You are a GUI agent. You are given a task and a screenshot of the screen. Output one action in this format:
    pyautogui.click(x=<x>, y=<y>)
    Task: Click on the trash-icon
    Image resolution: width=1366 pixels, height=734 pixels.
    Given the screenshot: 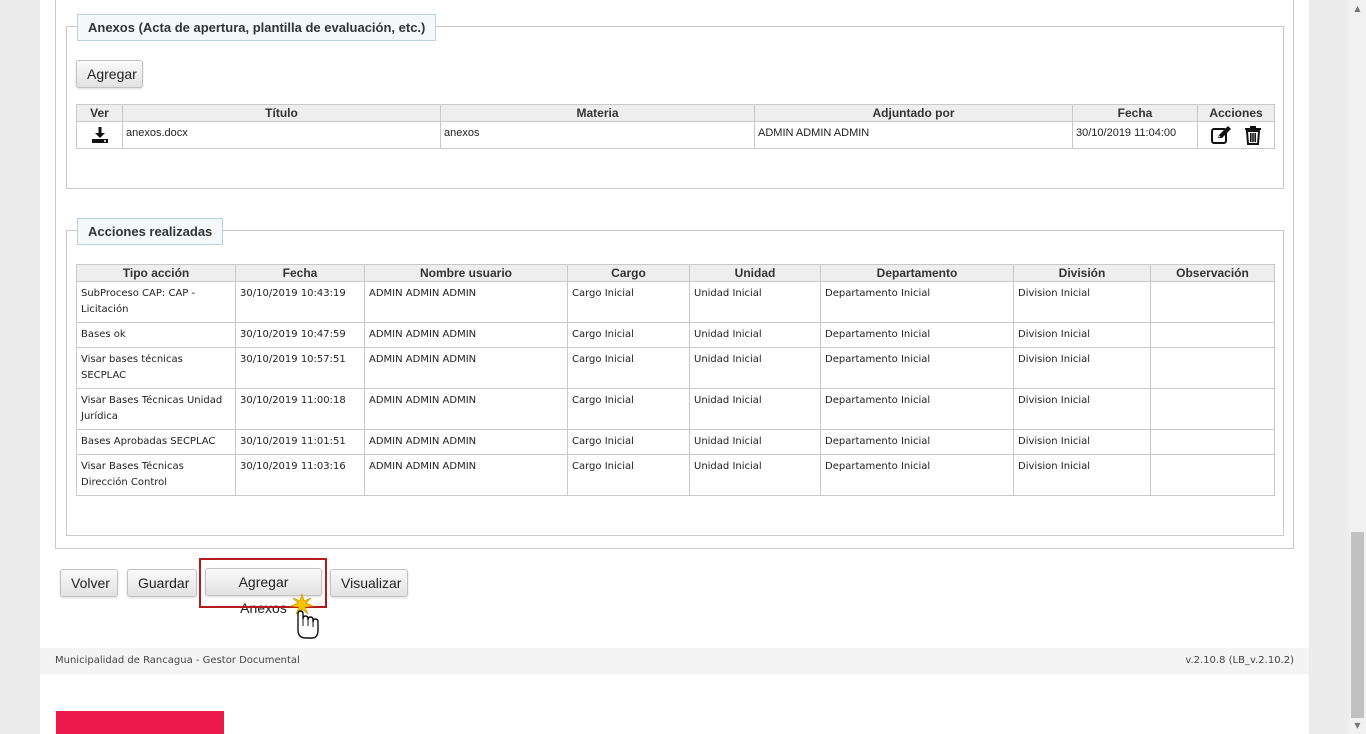 What is the action you would take?
    pyautogui.click(x=1253, y=135)
    